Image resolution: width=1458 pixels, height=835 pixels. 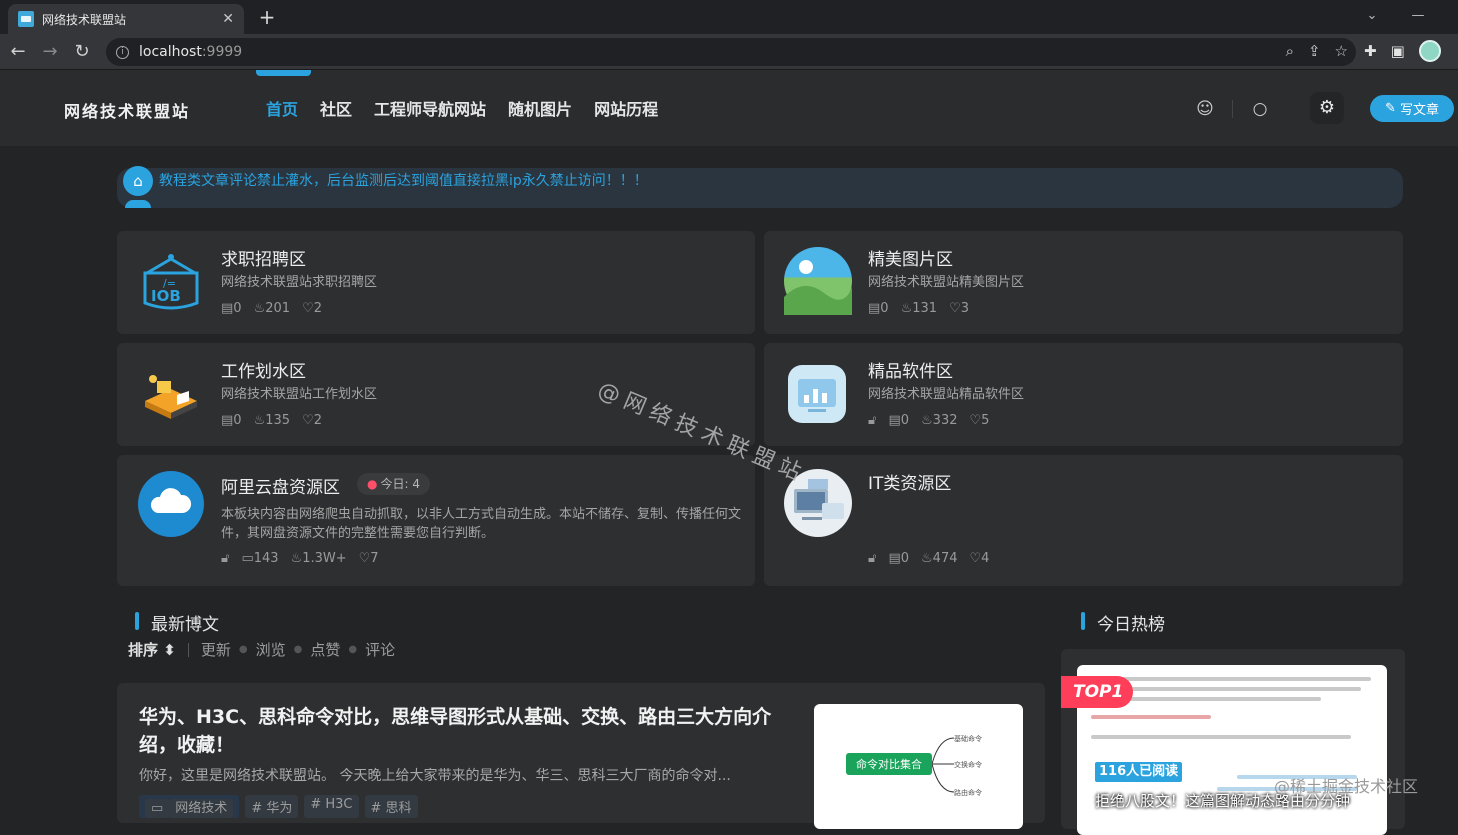 What do you see at coordinates (380, 649) in the screenshot?
I see `sort-option-comments: 评论` at bounding box center [380, 649].